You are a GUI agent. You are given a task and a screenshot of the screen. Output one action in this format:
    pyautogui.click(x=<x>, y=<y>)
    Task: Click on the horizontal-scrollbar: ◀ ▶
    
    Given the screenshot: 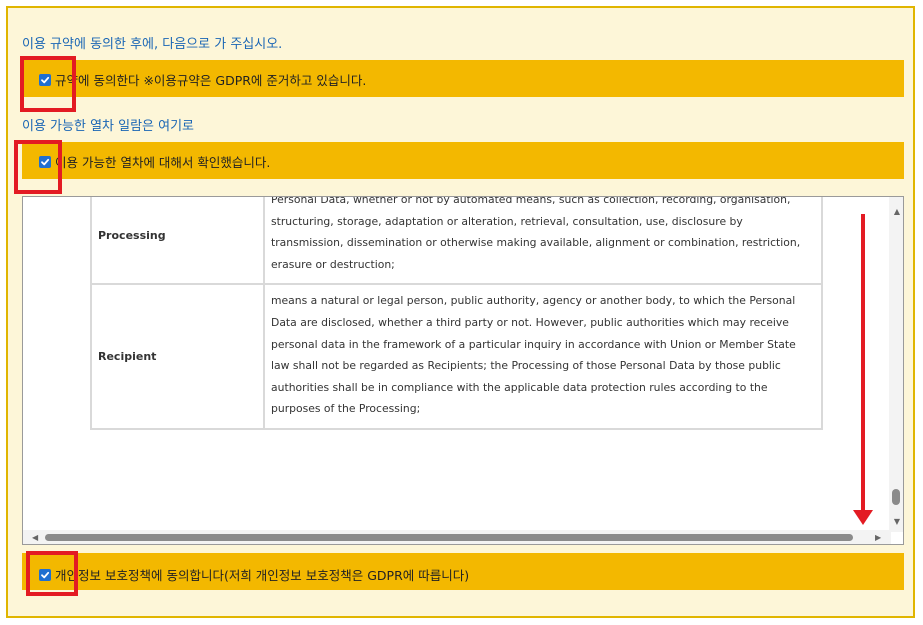 What is the action you would take?
    pyautogui.click(x=457, y=537)
    